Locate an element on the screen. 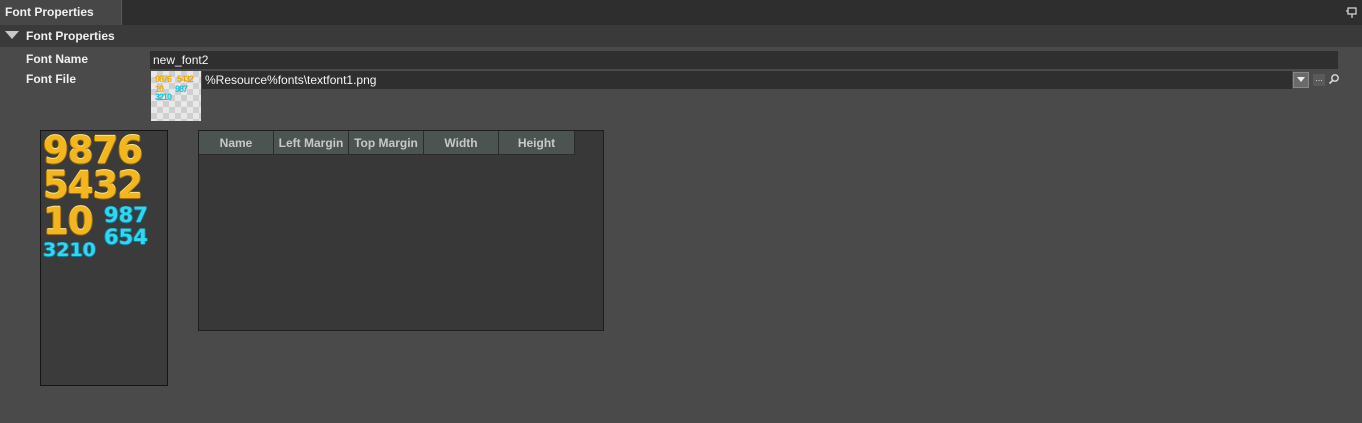 This screenshot has height=423, width=1362. collapse-triangle-icon is located at coordinates (12, 35).